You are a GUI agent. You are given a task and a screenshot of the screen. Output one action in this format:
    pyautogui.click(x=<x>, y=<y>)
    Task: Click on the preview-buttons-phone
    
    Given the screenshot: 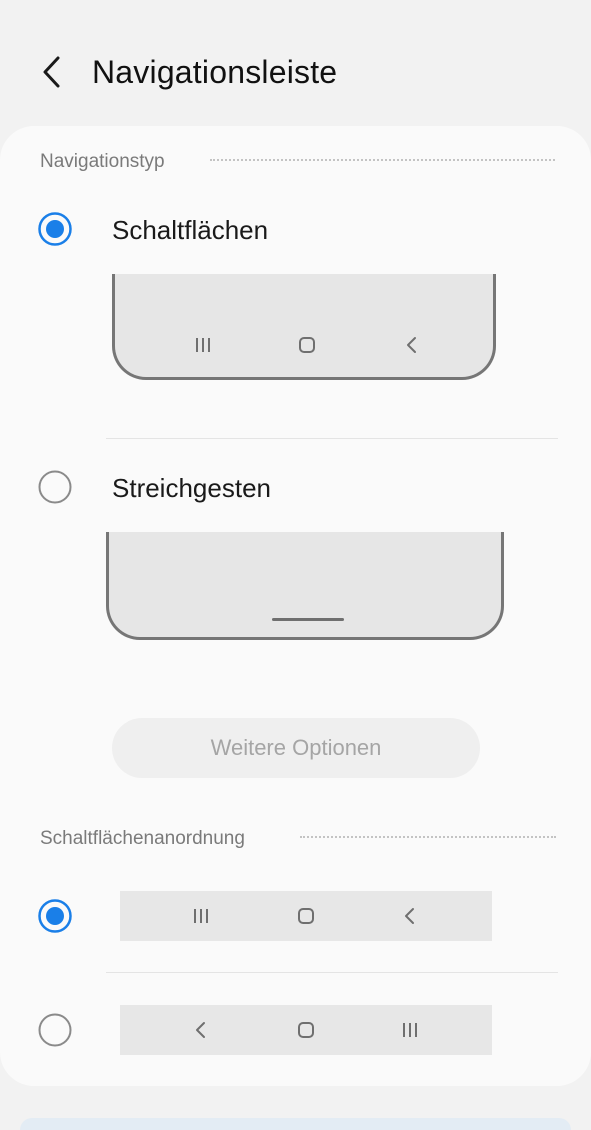 What is the action you would take?
    pyautogui.click(x=304, y=327)
    